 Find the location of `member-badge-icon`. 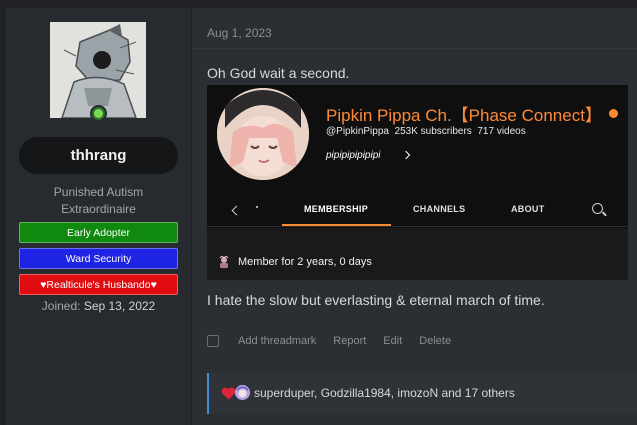

member-badge-icon is located at coordinates (224, 262).